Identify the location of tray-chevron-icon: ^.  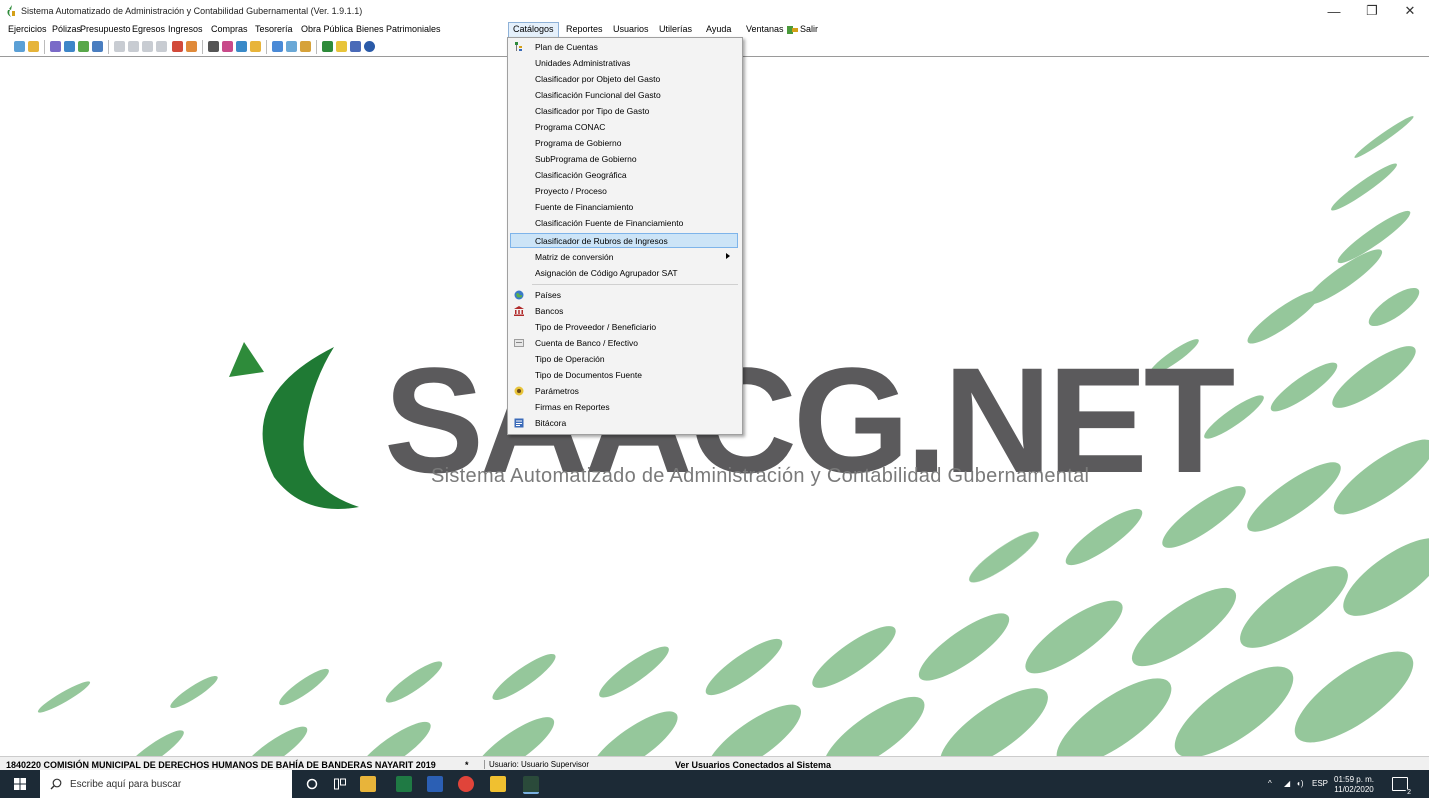
(1270, 783).